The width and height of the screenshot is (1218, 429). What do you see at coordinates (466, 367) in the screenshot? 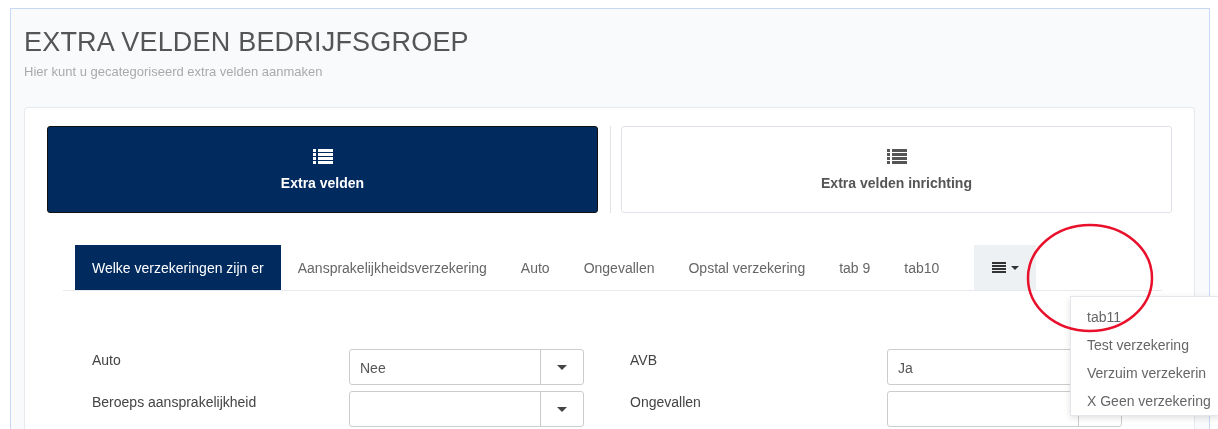
I see `select-field: Nee` at bounding box center [466, 367].